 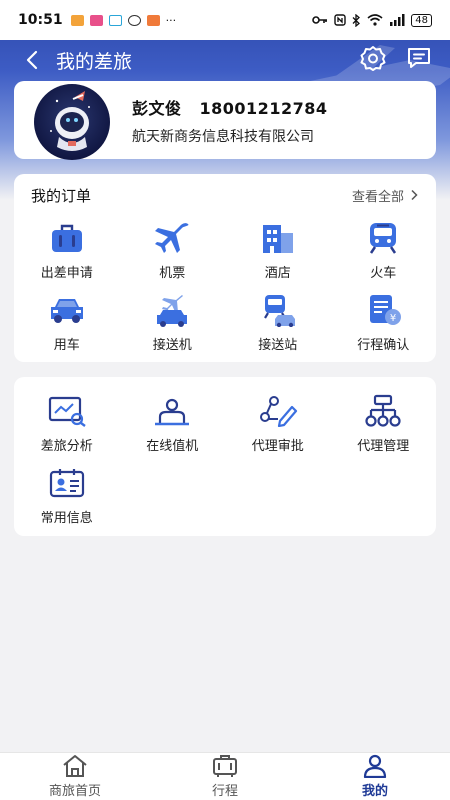 I want to click on tab-home: 商旅首页, so click(x=75, y=776).